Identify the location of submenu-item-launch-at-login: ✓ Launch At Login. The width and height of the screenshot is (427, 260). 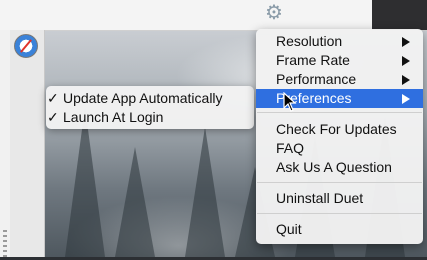
(150, 117).